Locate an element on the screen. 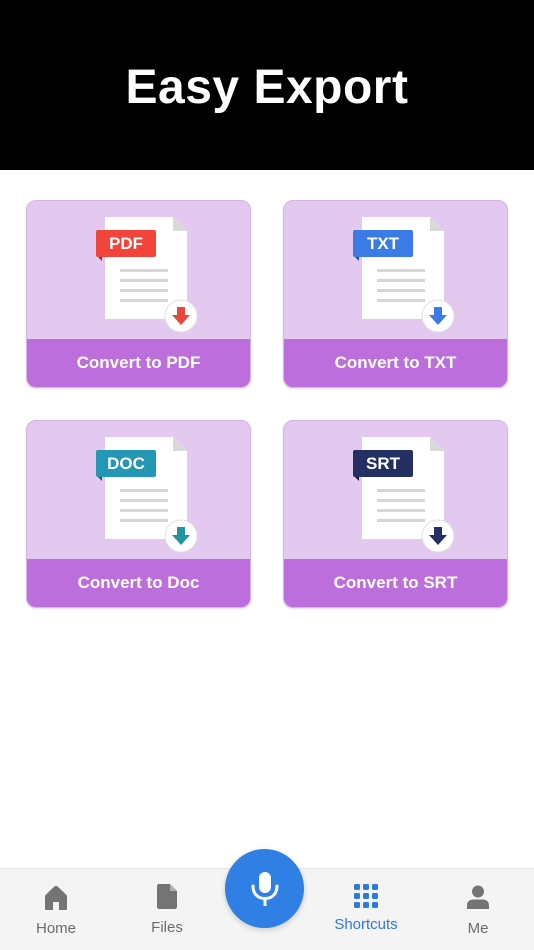 The width and height of the screenshot is (534, 950). file-badge-text: TXT is located at coordinates (383, 243).